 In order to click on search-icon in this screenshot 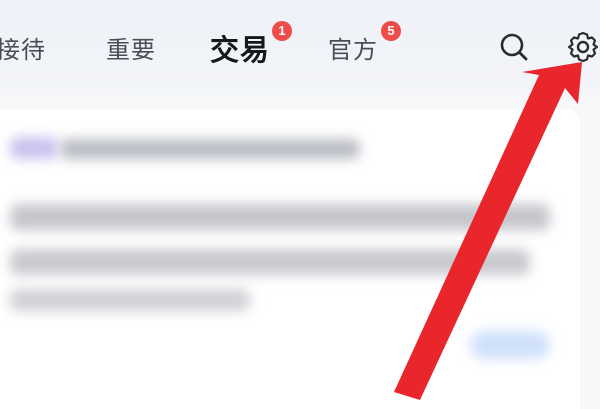, I will do `click(514, 47)`.